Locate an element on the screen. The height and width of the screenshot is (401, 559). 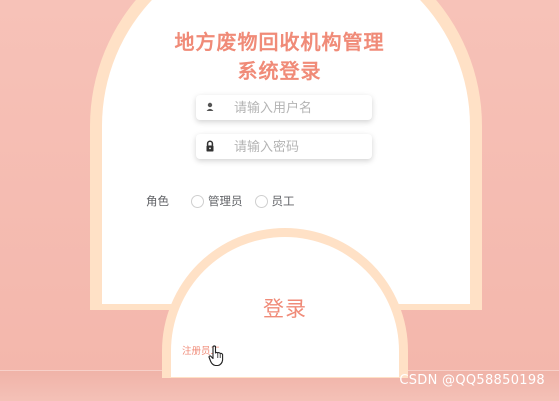
watermark: CSDN @QQ58850198 is located at coordinates (472, 380).